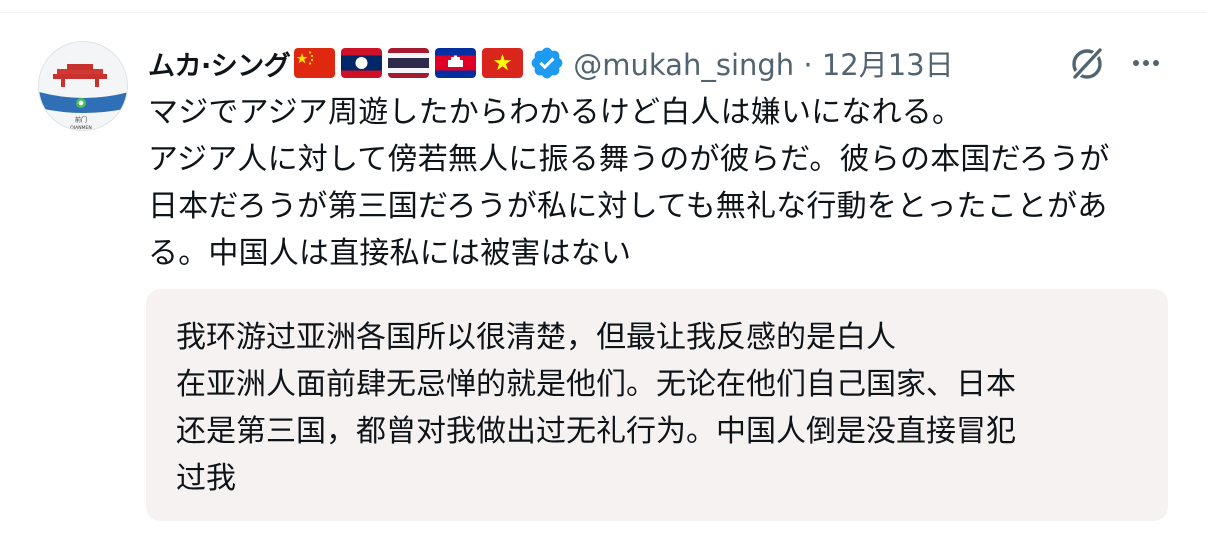  Describe the element at coordinates (683, 65) in the screenshot. I see `handle: @mukah_singh` at that location.